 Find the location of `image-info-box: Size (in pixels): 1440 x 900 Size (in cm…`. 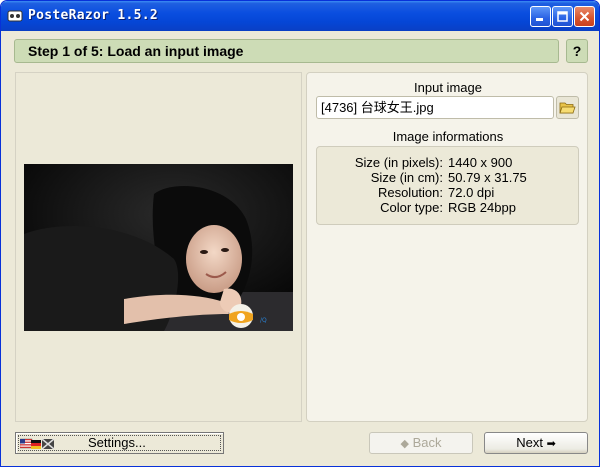

image-info-box: Size (in pixels): 1440 x 900 Size (in cm… is located at coordinates (447, 185).